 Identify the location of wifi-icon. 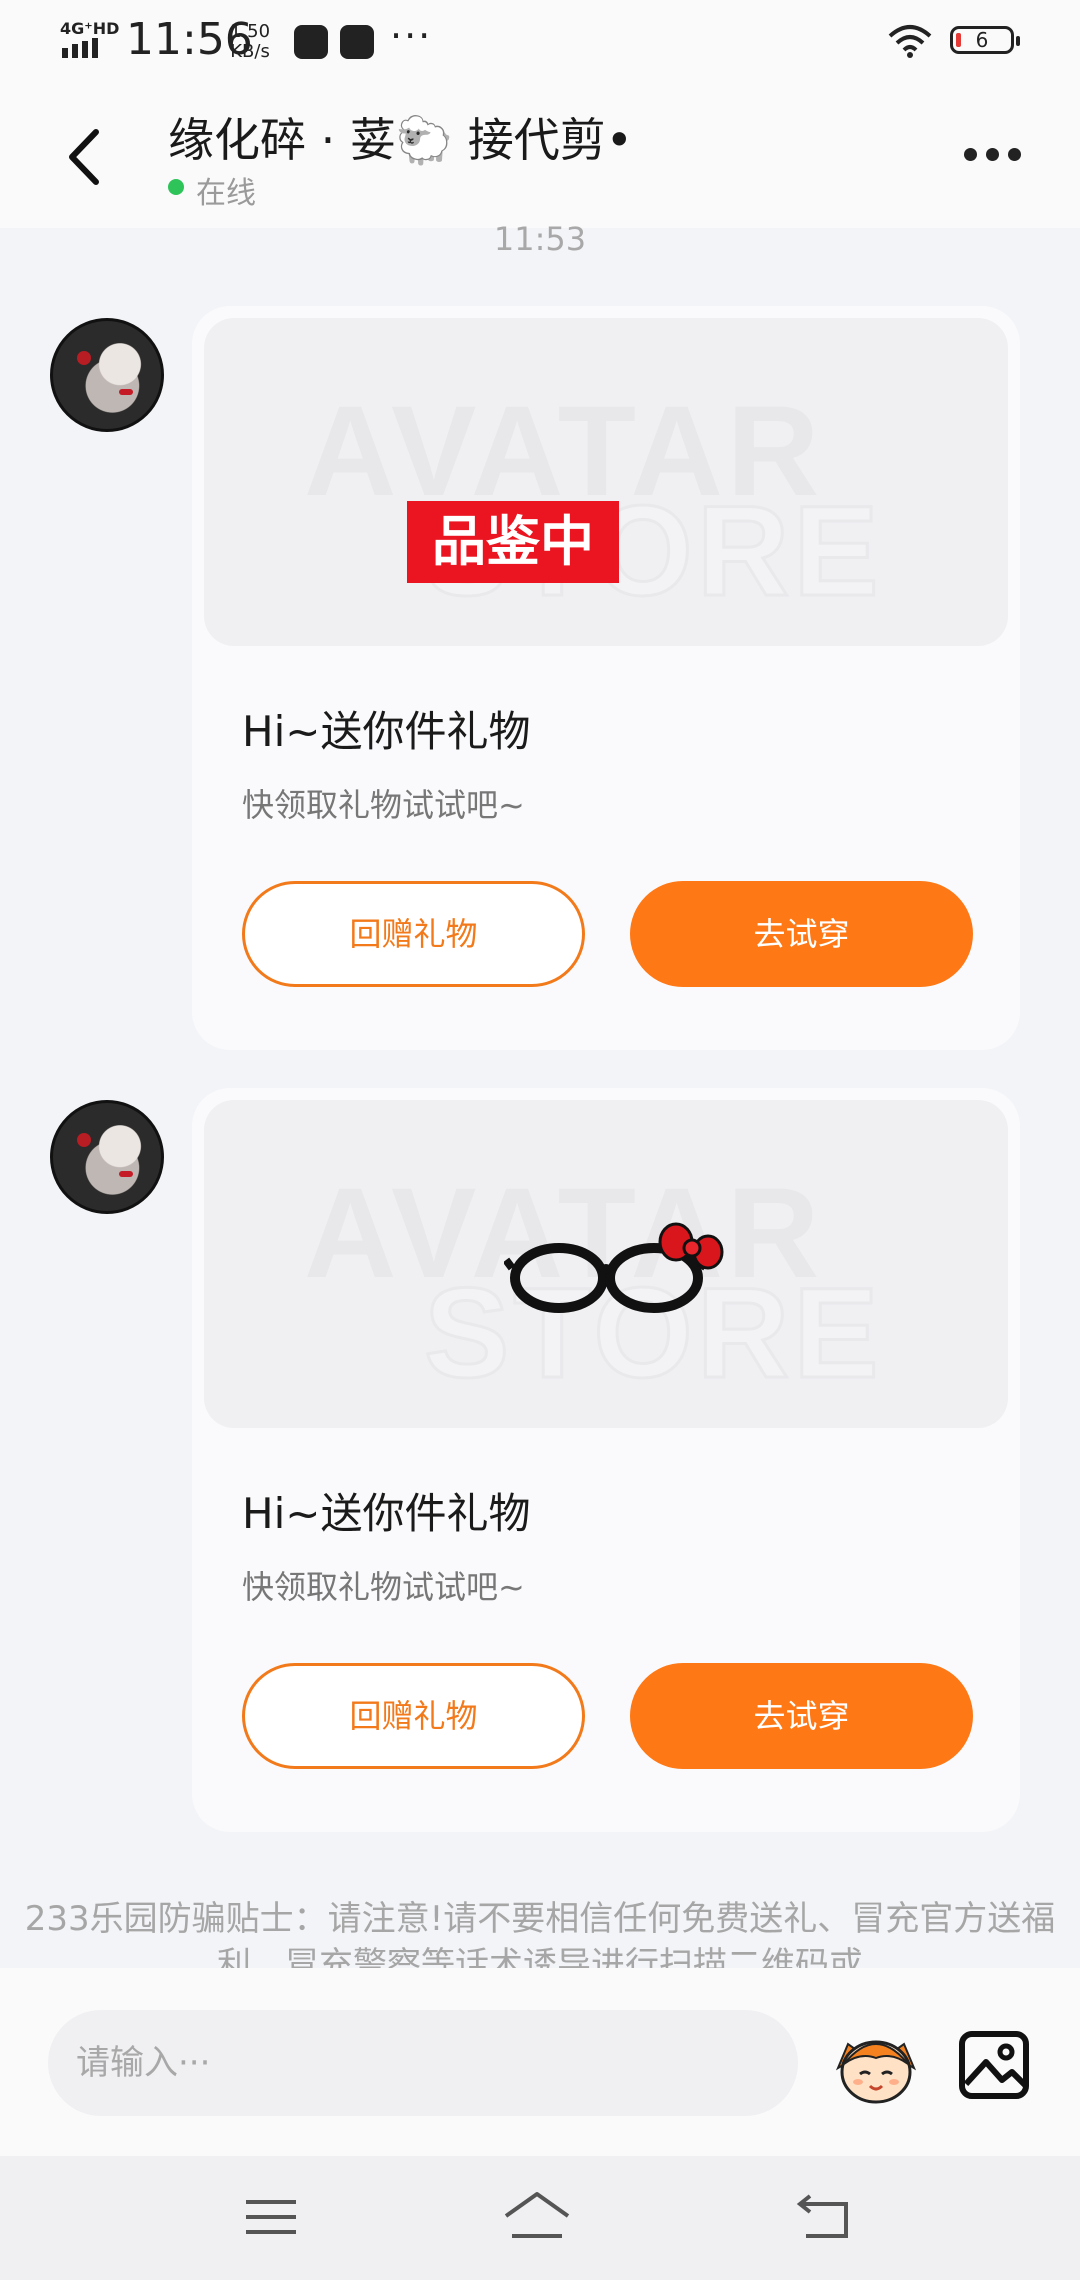
(910, 41).